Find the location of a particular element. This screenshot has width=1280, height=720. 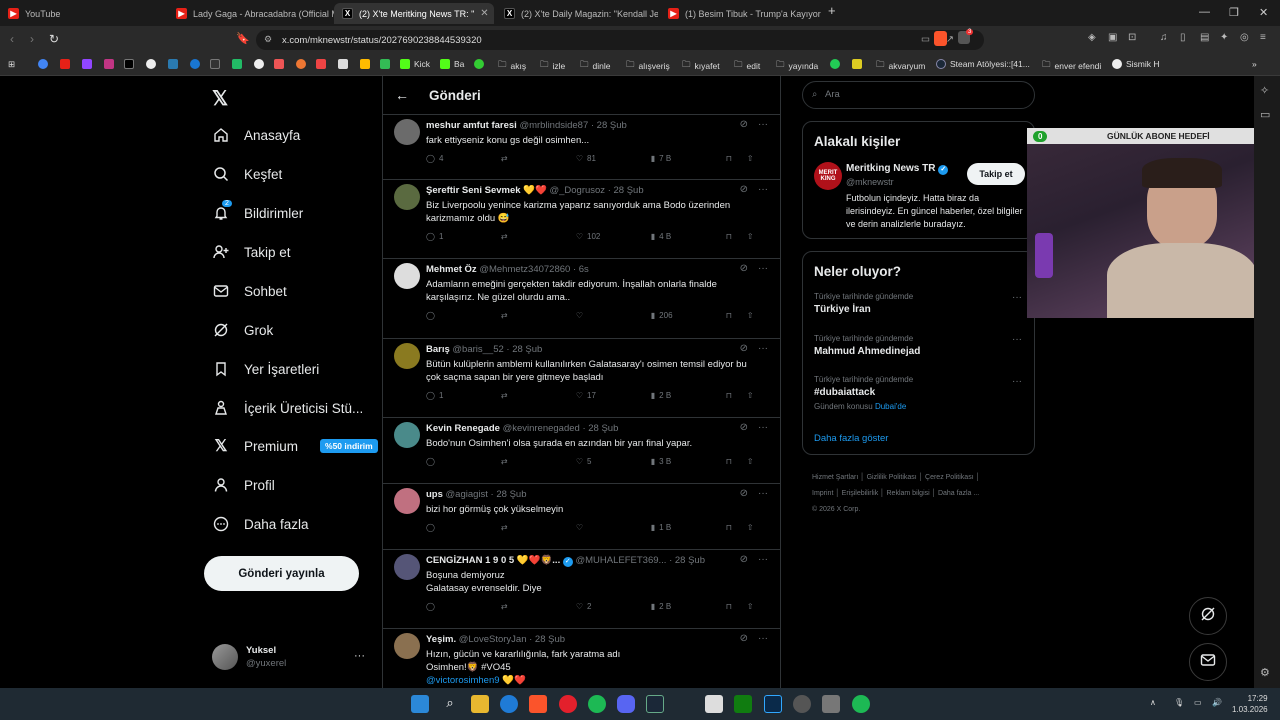

spotify-icon is located at coordinates (597, 704).